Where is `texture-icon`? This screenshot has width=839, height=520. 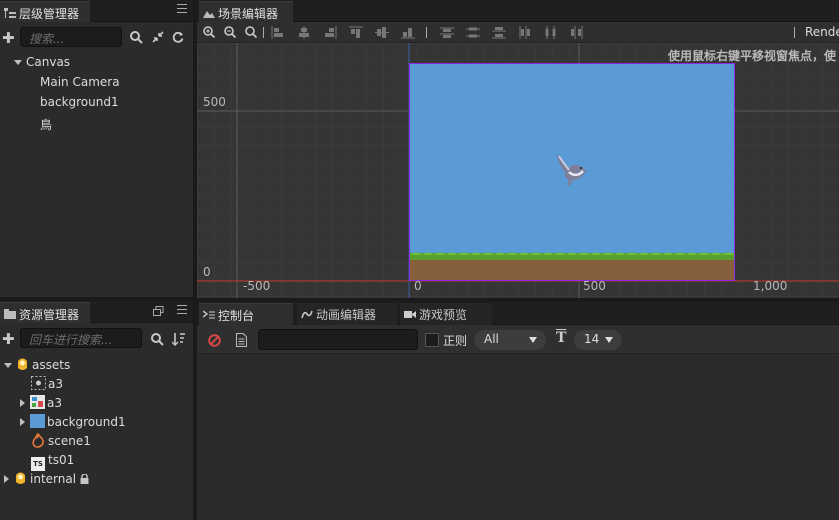
texture-icon is located at coordinates (37, 402).